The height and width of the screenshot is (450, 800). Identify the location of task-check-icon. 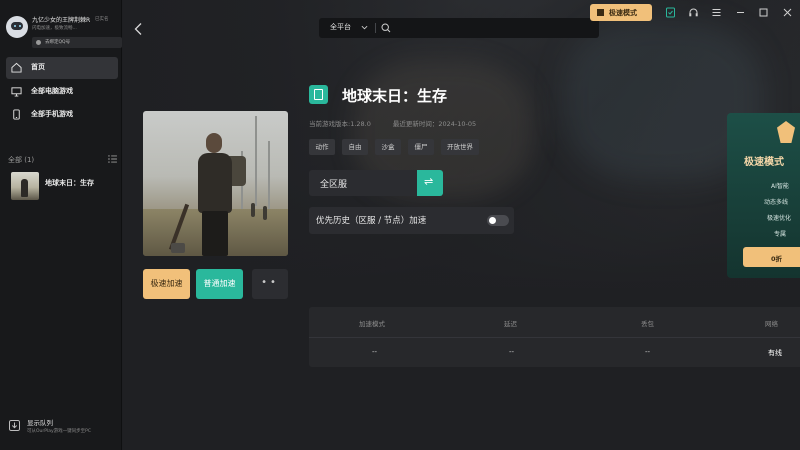
(670, 12).